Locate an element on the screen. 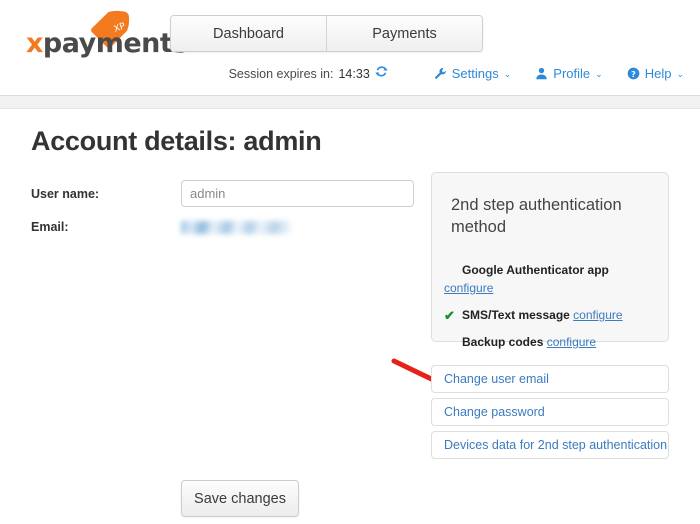  menu-profile: Profile ⌄ is located at coordinates (569, 73).